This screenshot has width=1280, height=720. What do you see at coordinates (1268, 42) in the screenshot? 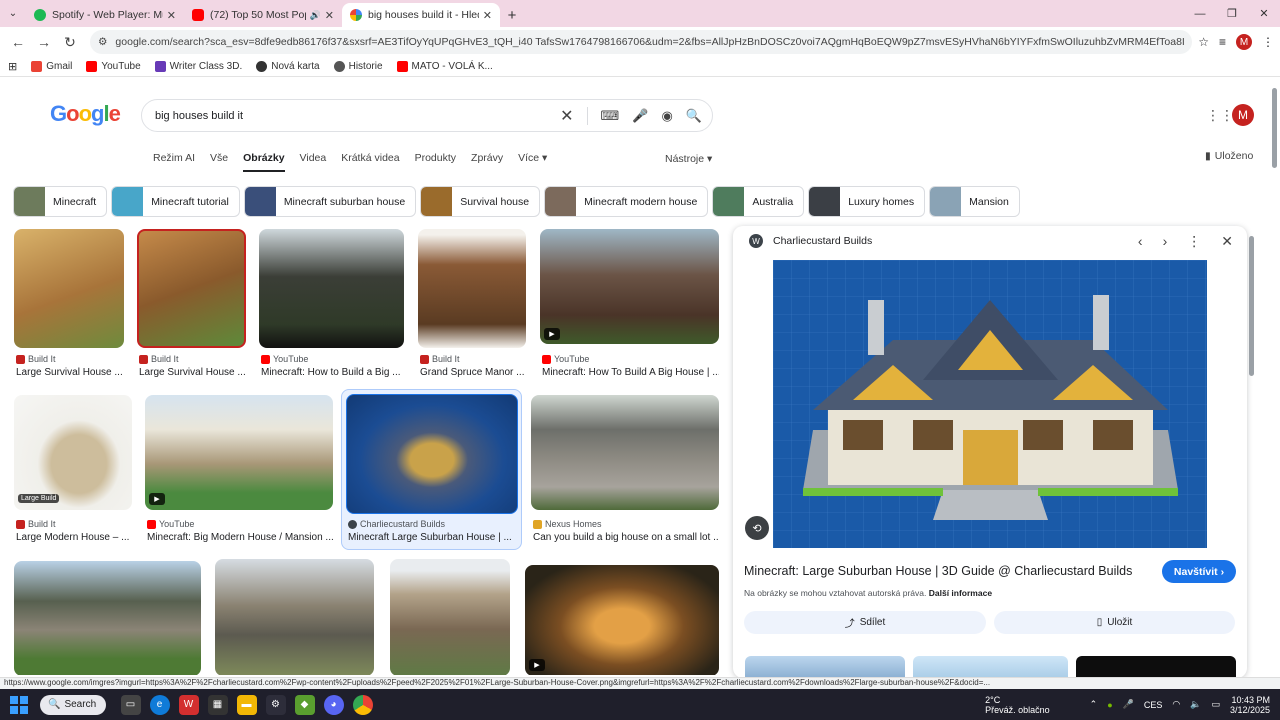
I see `menu-icon: ⋮` at bounding box center [1268, 42].